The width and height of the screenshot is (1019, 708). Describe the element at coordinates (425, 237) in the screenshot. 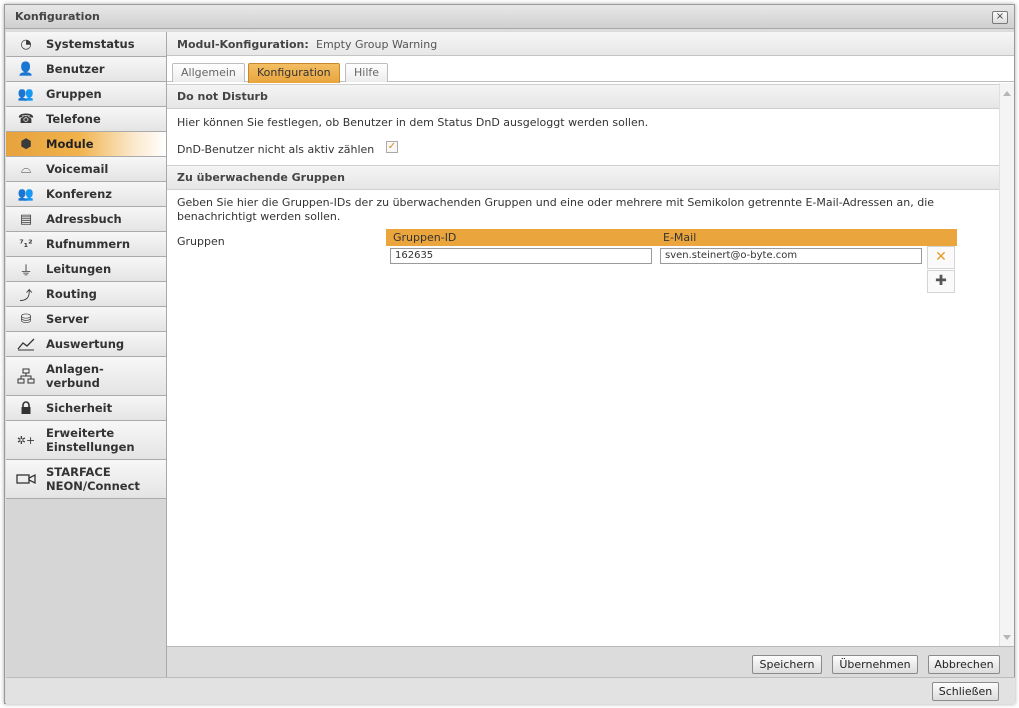

I see `column-header-gruppen-id: Gruppen-ID` at that location.